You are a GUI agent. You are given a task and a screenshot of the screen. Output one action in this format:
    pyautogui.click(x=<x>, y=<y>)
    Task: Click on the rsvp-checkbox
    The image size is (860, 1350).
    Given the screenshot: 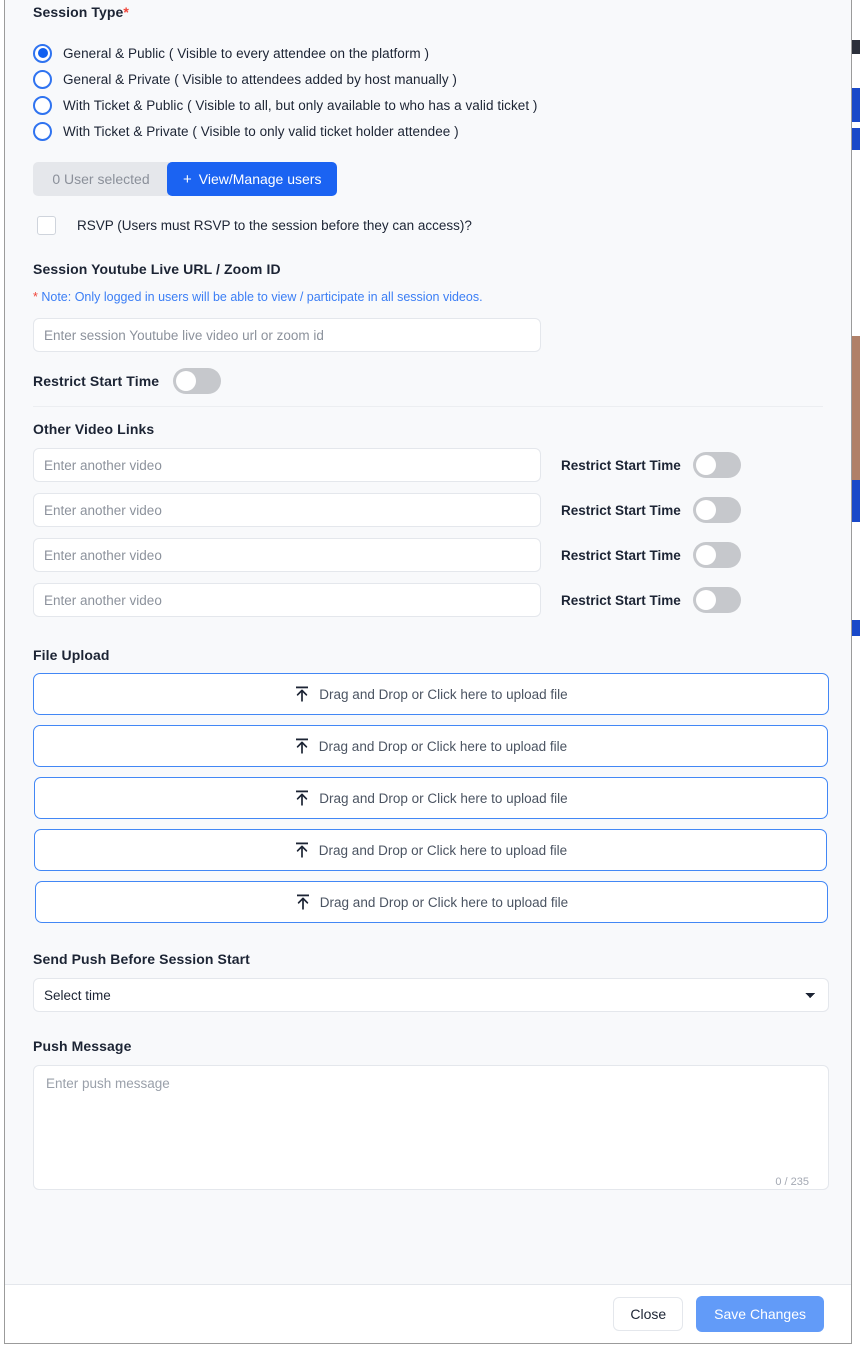 What is the action you would take?
    pyautogui.click(x=46, y=225)
    